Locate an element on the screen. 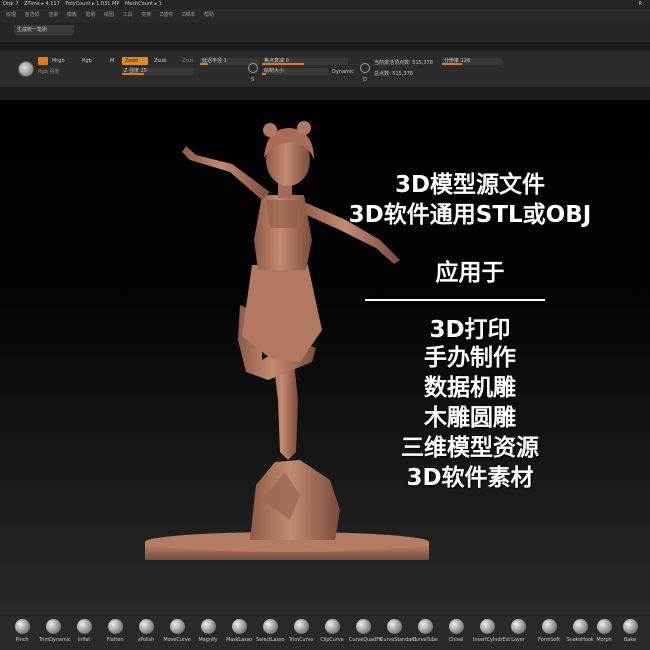 The width and height of the screenshot is (650, 650). overlay-use-3: 数据机雕 is located at coordinates (470, 388).